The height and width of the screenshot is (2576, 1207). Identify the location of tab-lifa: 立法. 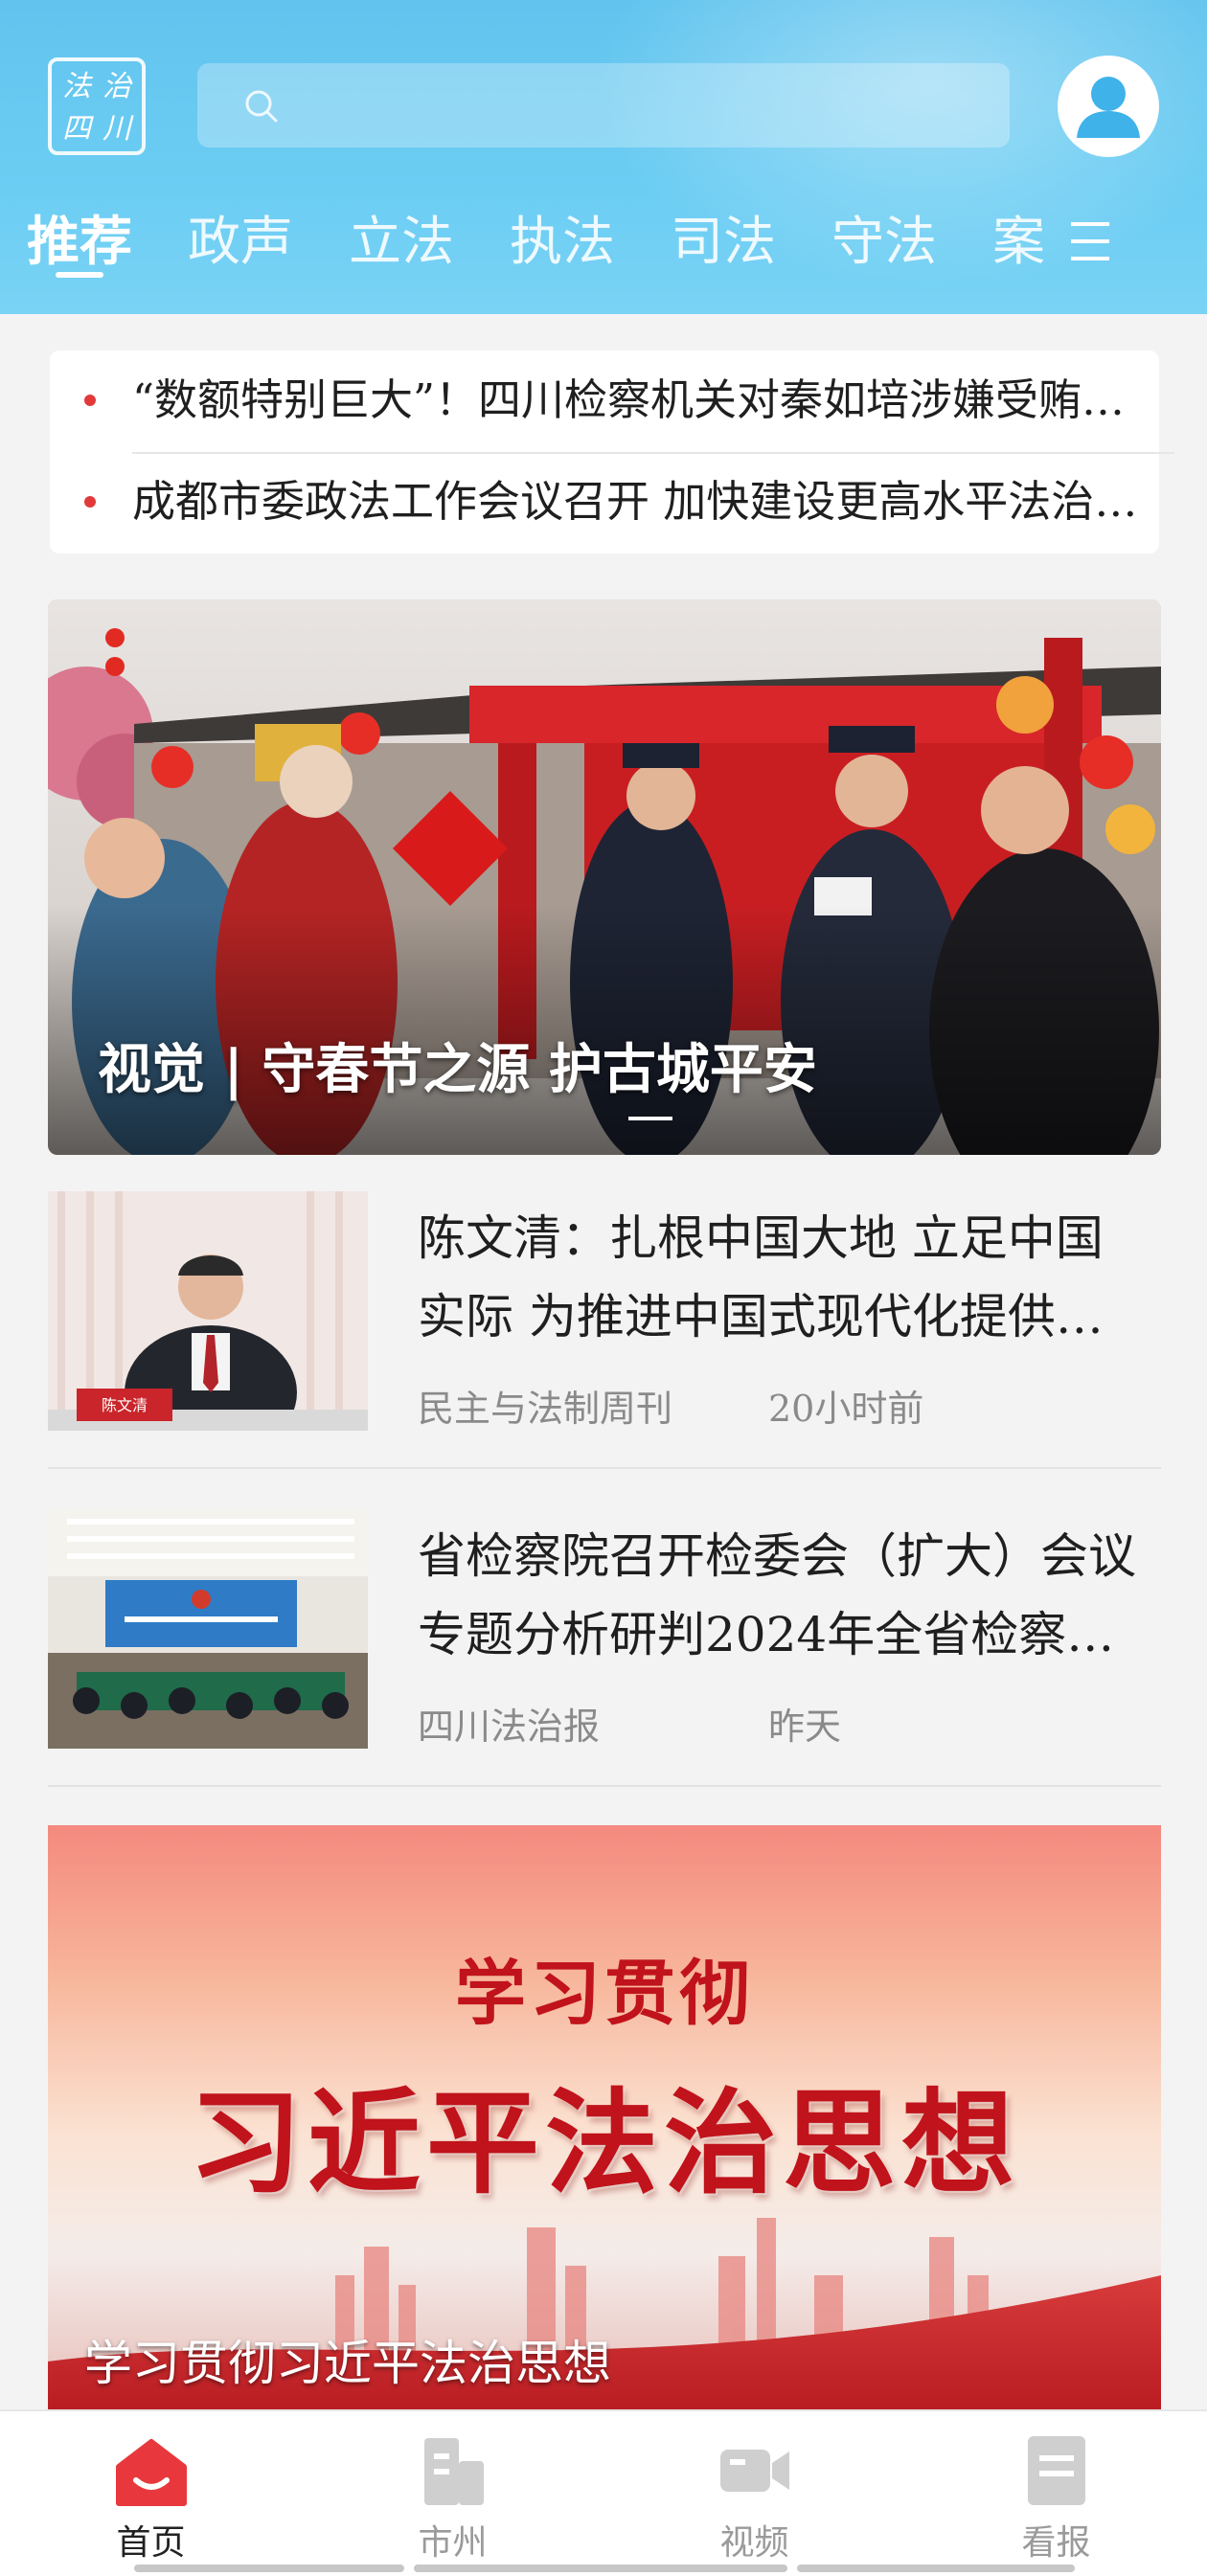
(401, 241).